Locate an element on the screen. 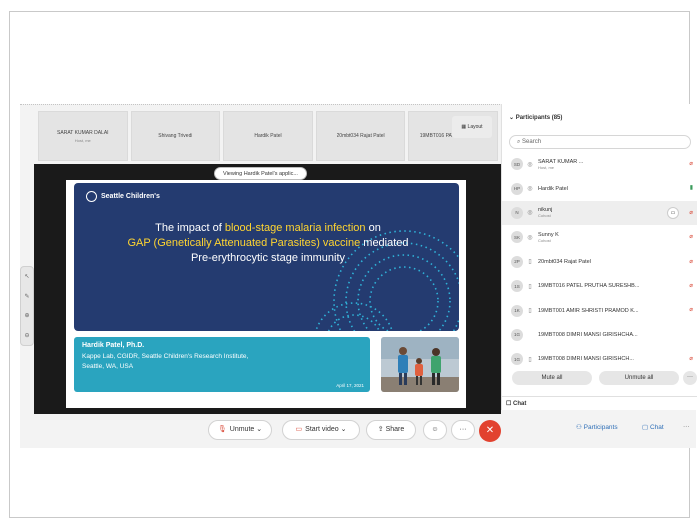  family-photo-image is located at coordinates (420, 364).